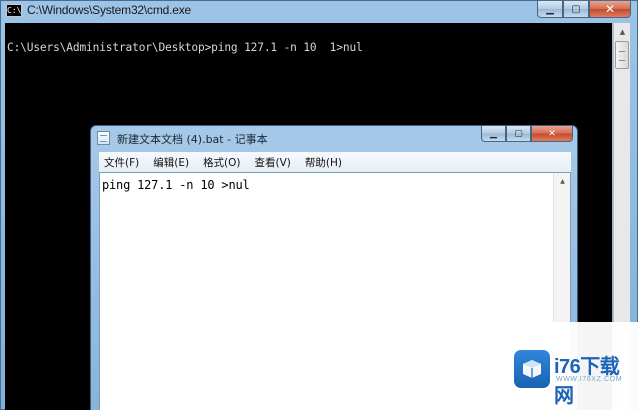 Image resolution: width=638 pixels, height=410 pixels. Describe the element at coordinates (610, 9) in the screenshot. I see `cmd-close-button: ✕` at that location.